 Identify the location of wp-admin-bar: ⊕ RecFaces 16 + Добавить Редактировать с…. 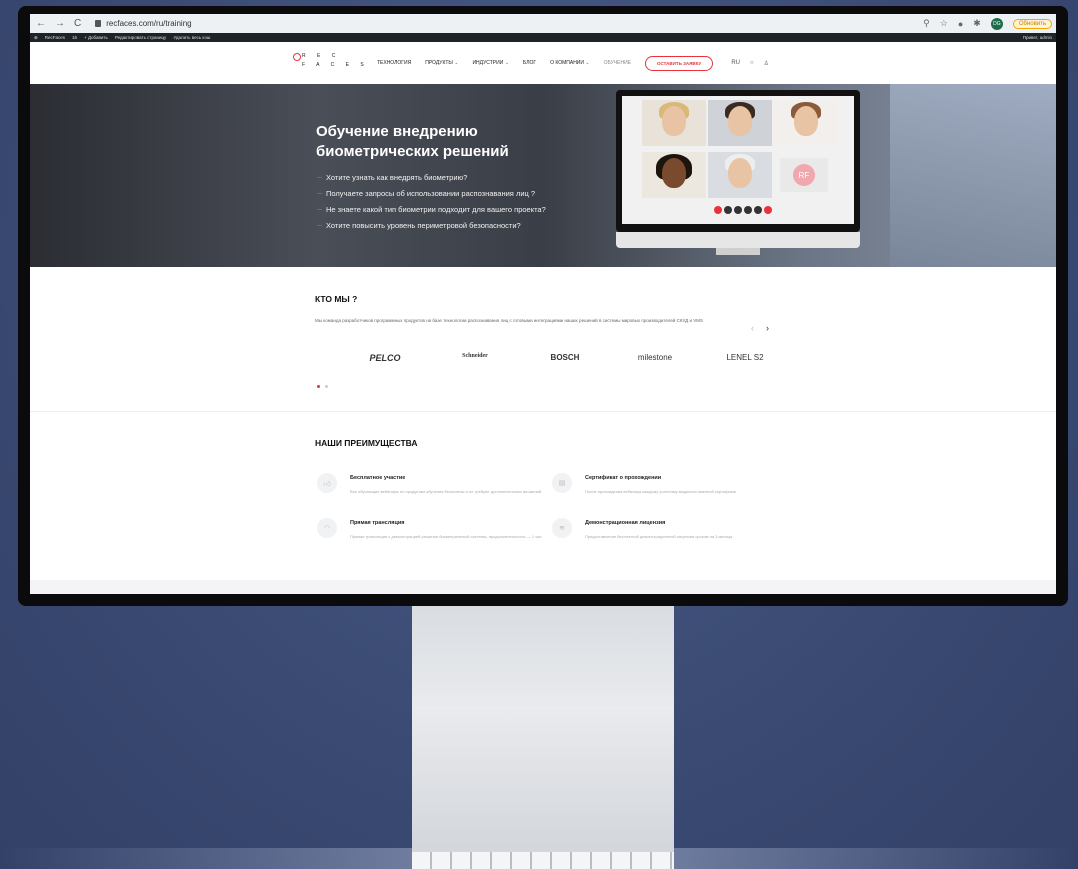
(543, 37).